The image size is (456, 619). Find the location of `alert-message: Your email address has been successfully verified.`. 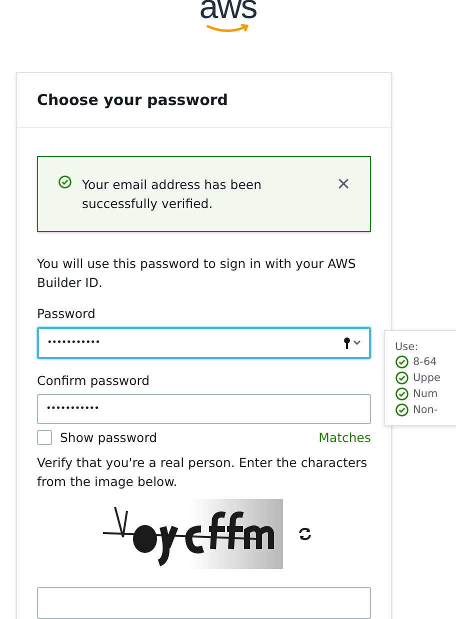

alert-message: Your email address has been successfully verified. is located at coordinates (172, 194).